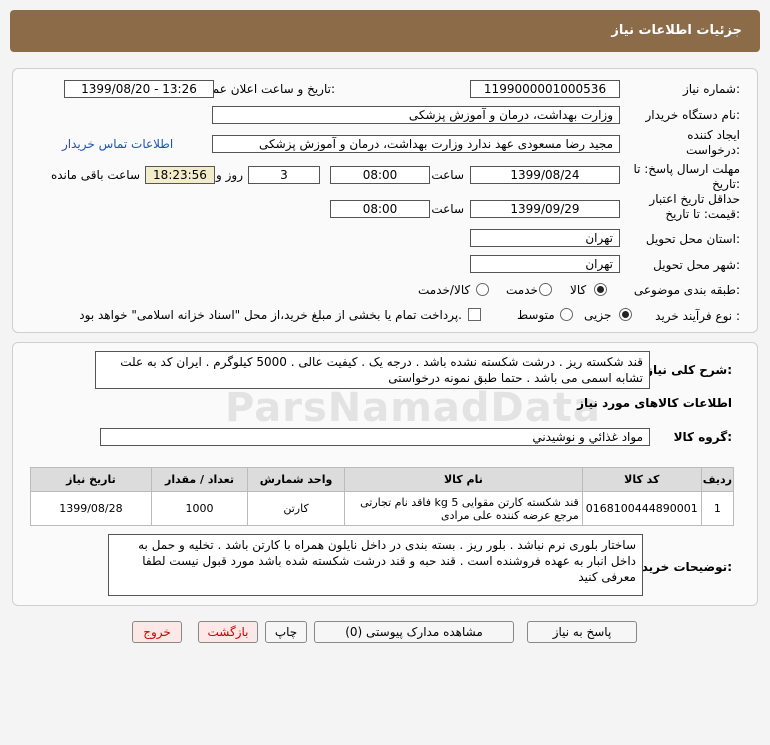 This screenshot has height=745, width=770. Describe the element at coordinates (444, 290) in the screenshot. I see `category-goods-service-label: کالا/خدمت` at that location.